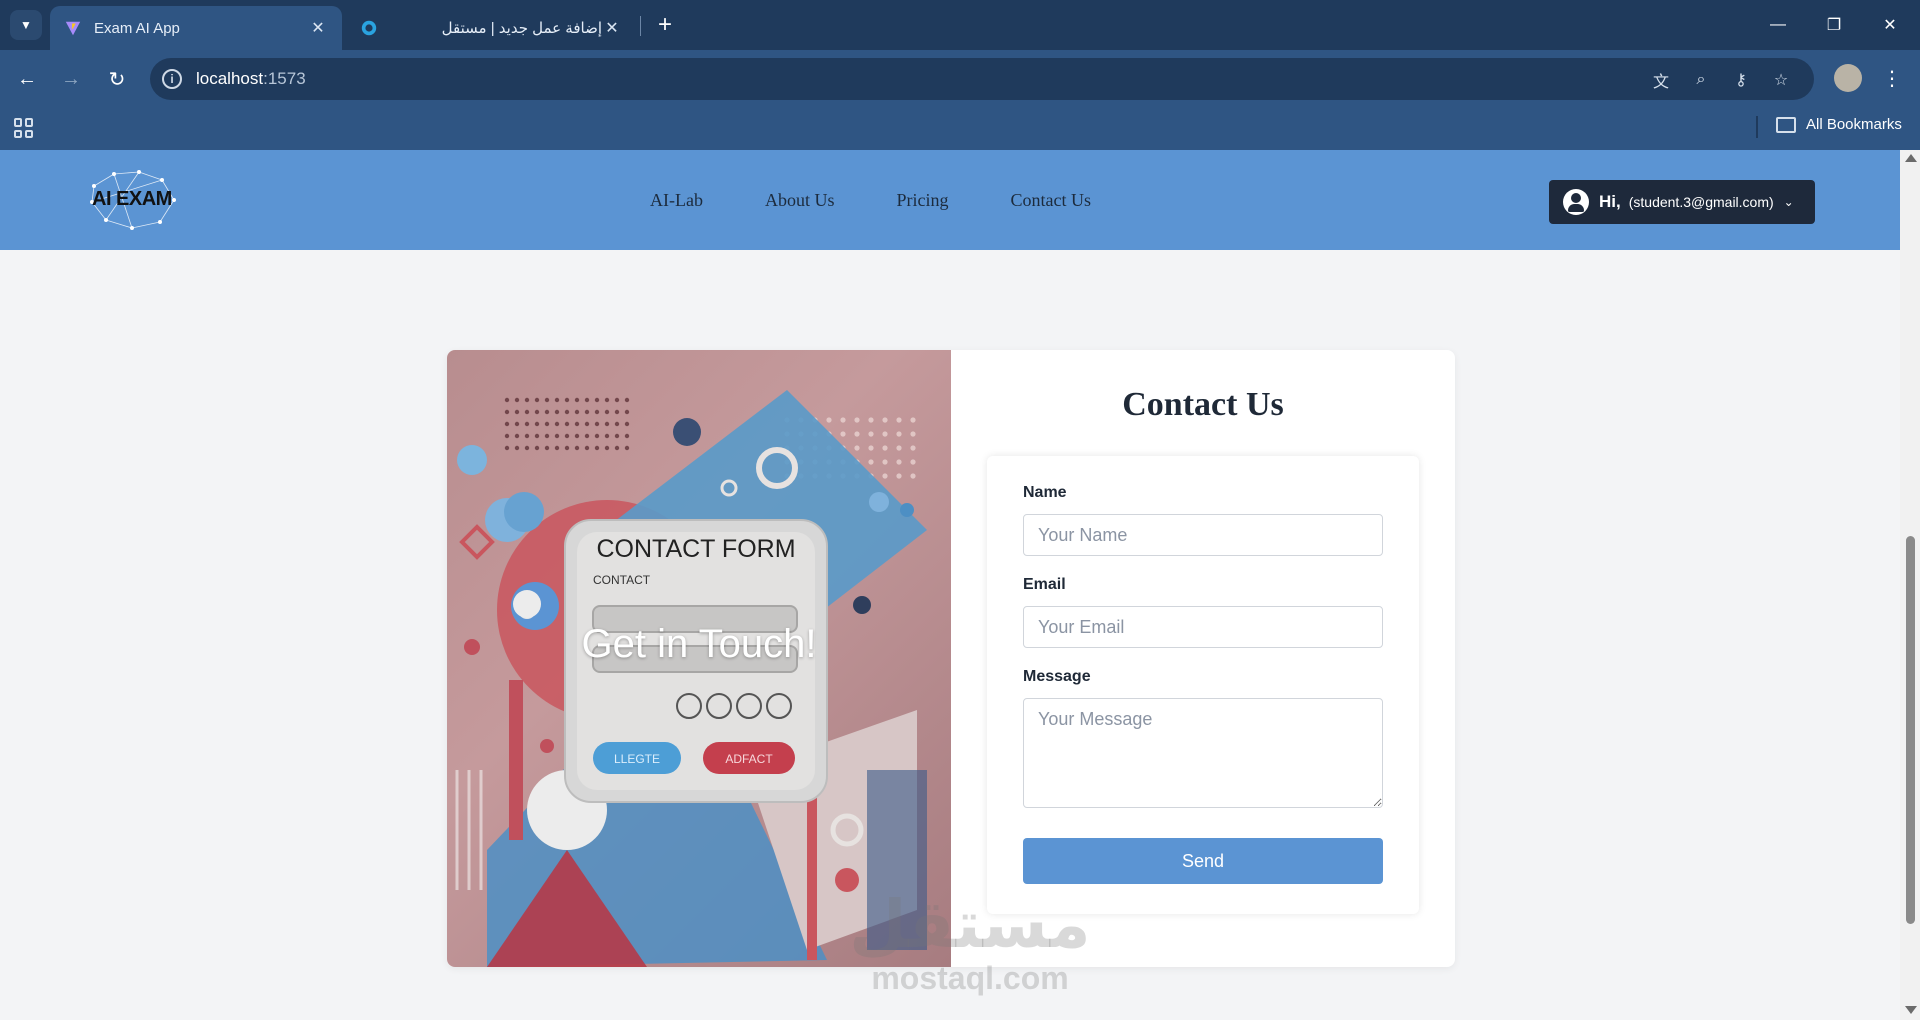 Image resolution: width=1920 pixels, height=1020 pixels. I want to click on mostaql-icon, so click(369, 28).